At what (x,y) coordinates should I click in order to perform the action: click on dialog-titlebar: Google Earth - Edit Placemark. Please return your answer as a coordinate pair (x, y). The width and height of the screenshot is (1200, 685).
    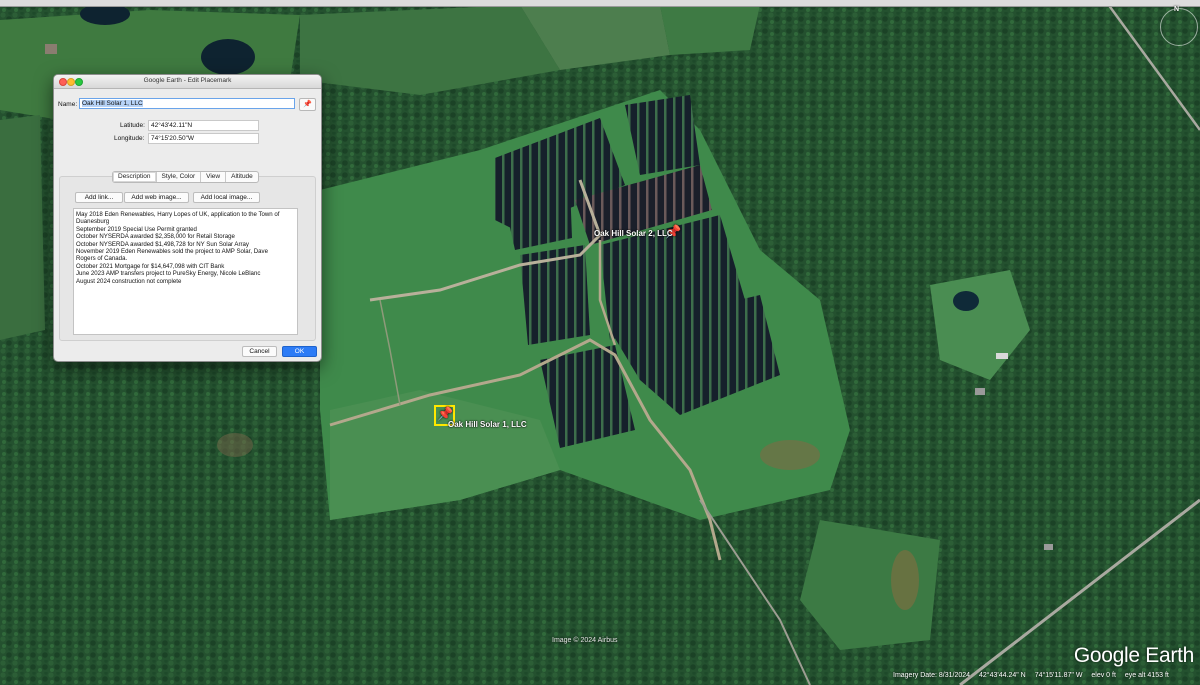
    Looking at the image, I should click on (187, 82).